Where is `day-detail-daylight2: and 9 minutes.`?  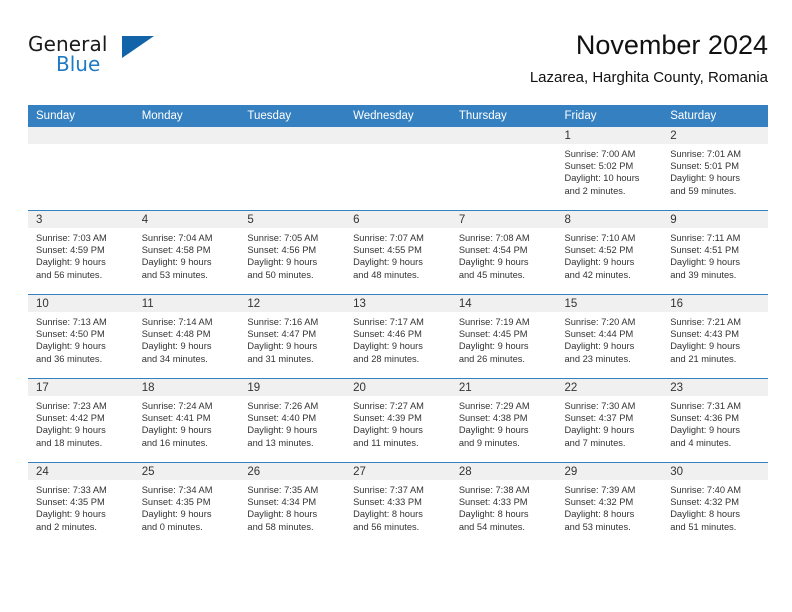 day-detail-daylight2: and 9 minutes. is located at coordinates (489, 442).